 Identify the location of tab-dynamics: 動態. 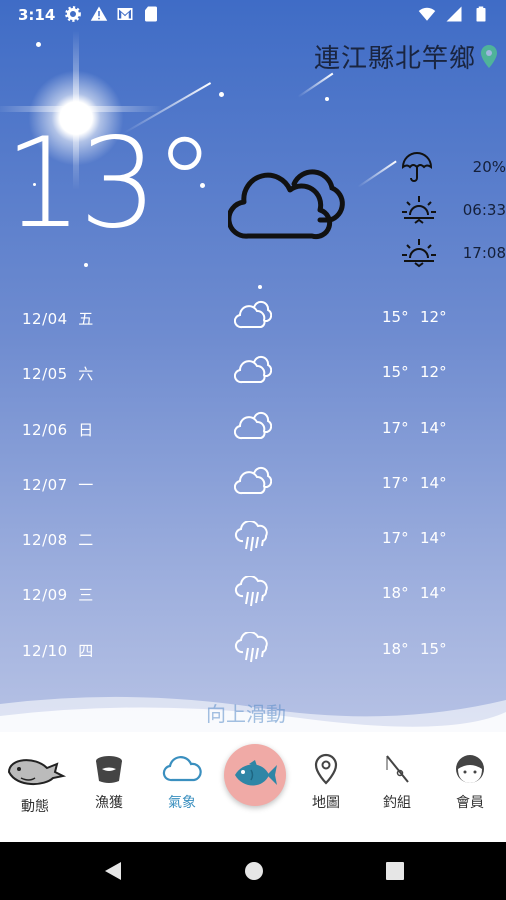
(36, 783).